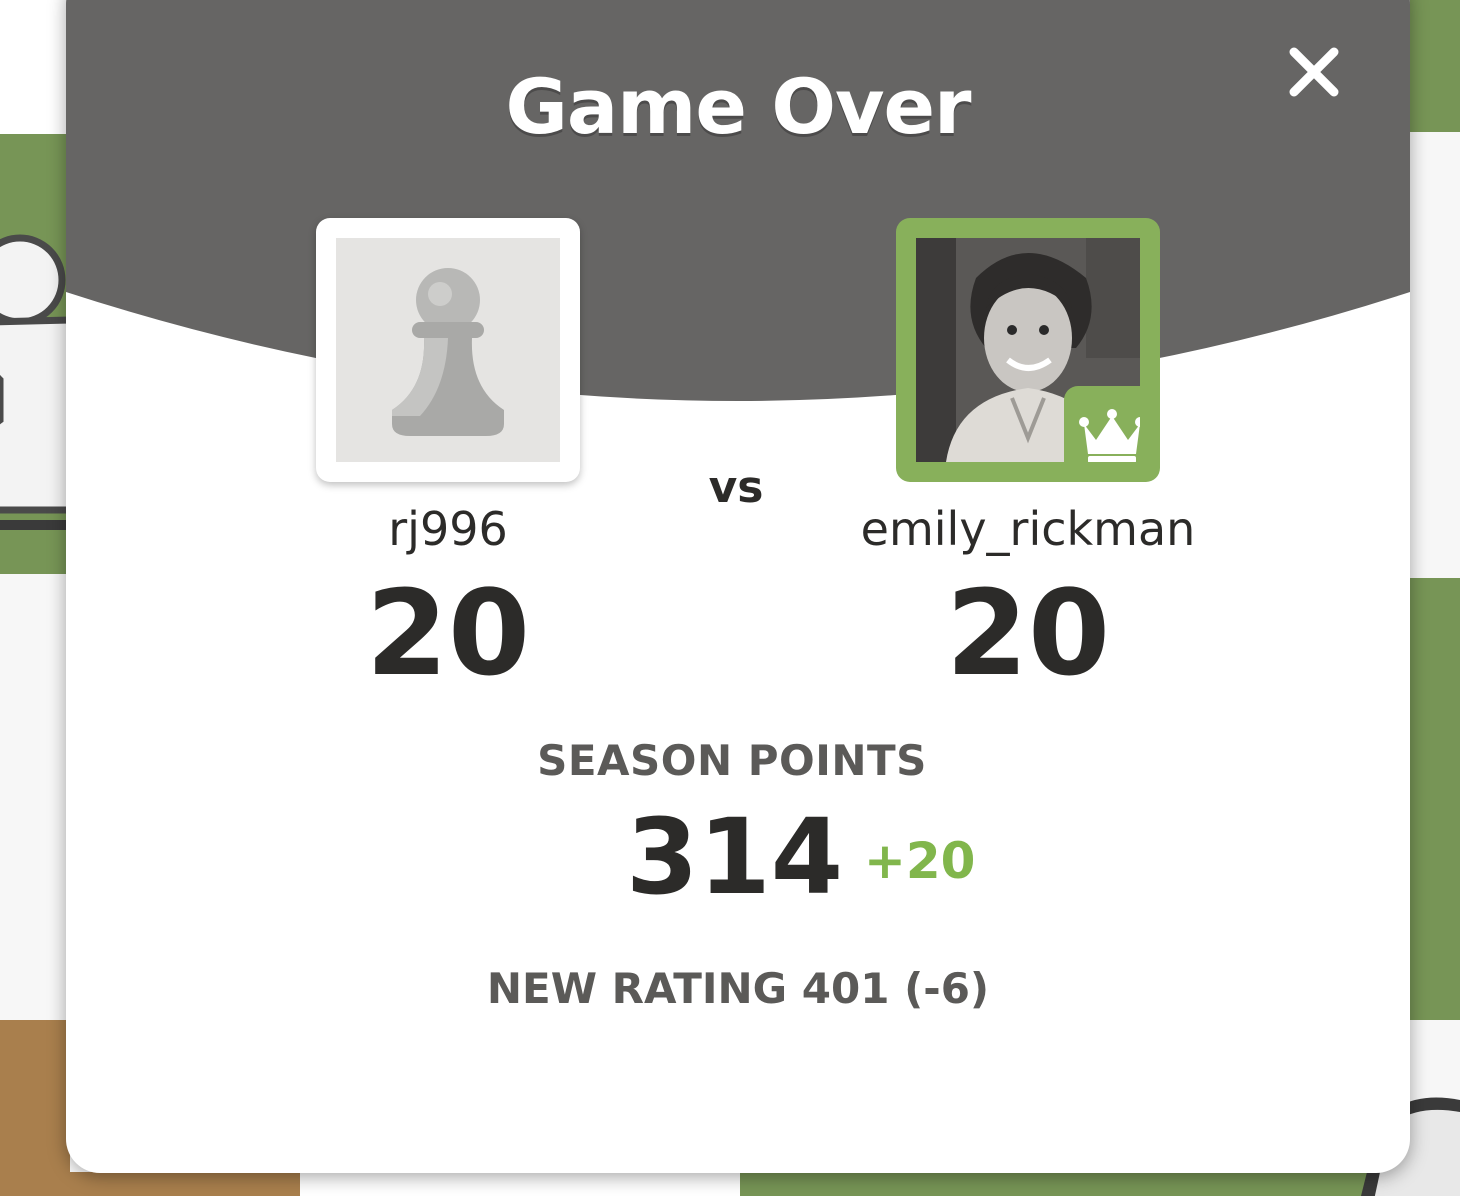 Image resolution: width=1460 pixels, height=1196 pixels. I want to click on player-left-score: 20, so click(448, 633).